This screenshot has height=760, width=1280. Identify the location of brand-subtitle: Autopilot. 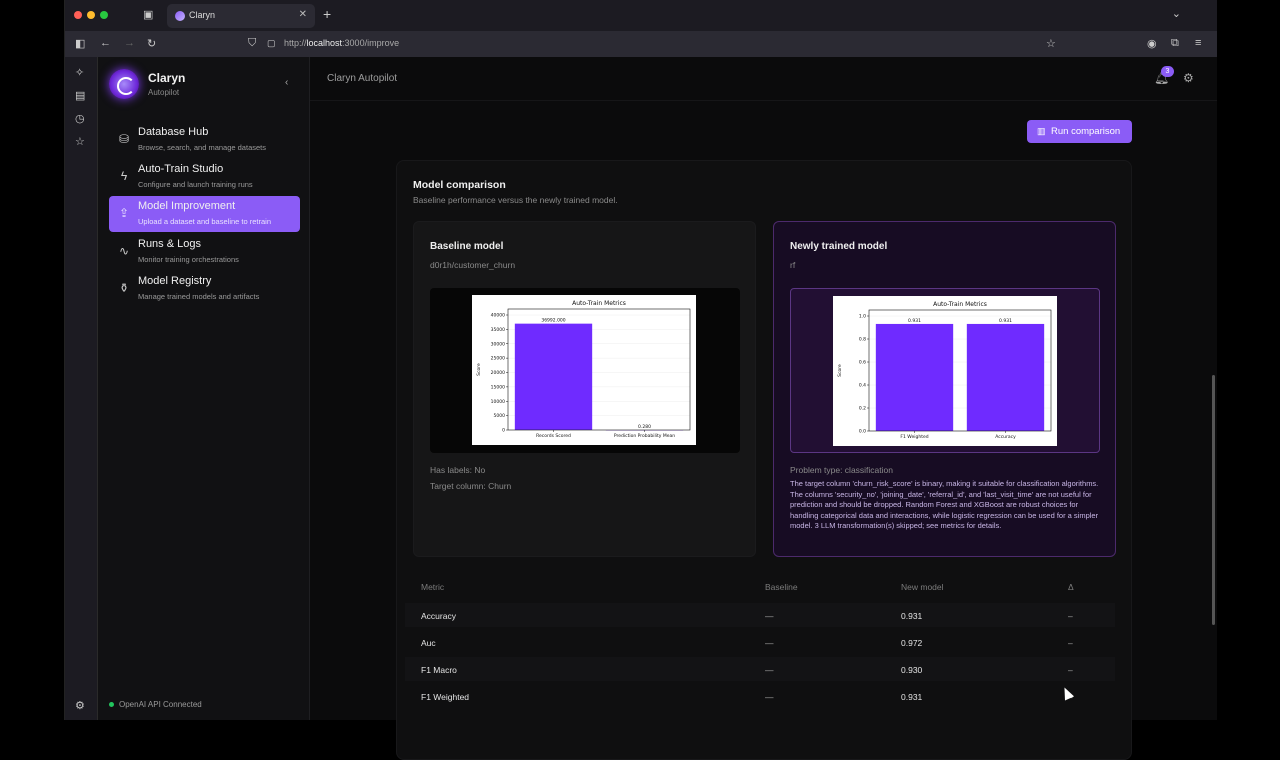
(163, 92).